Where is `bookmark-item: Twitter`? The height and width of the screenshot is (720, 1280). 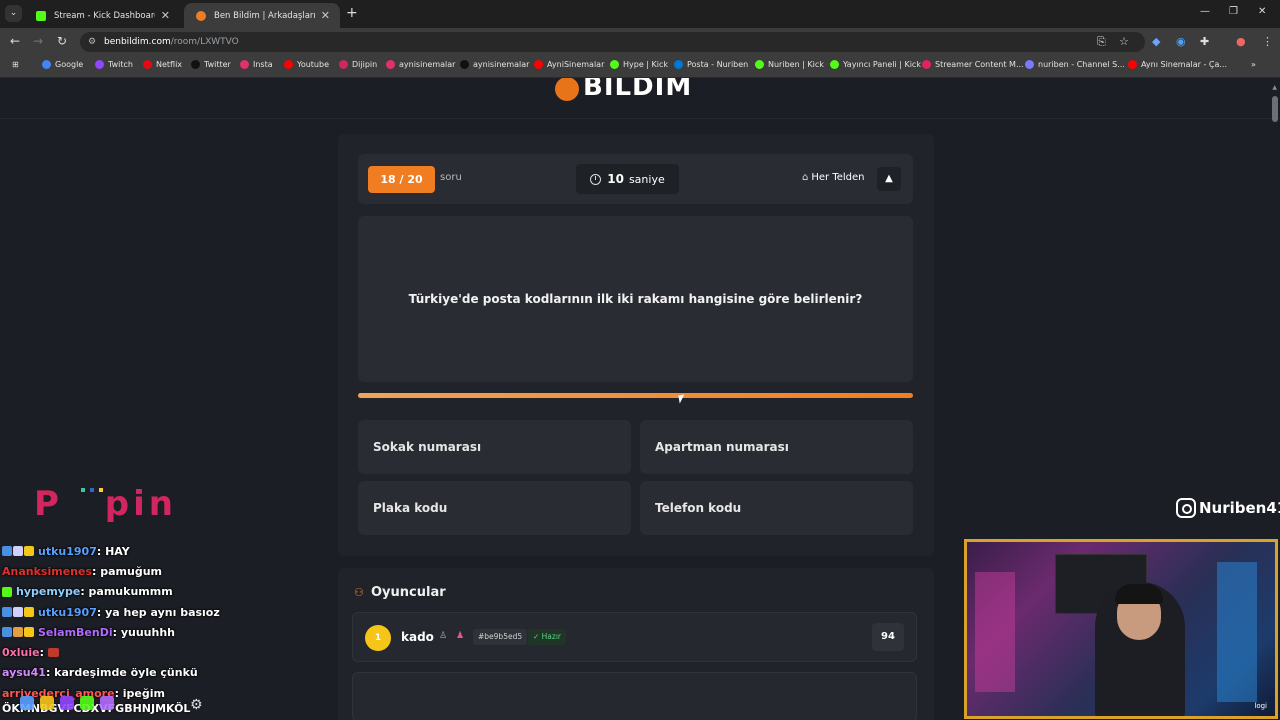
bookmark-item: Twitter is located at coordinates (211, 64).